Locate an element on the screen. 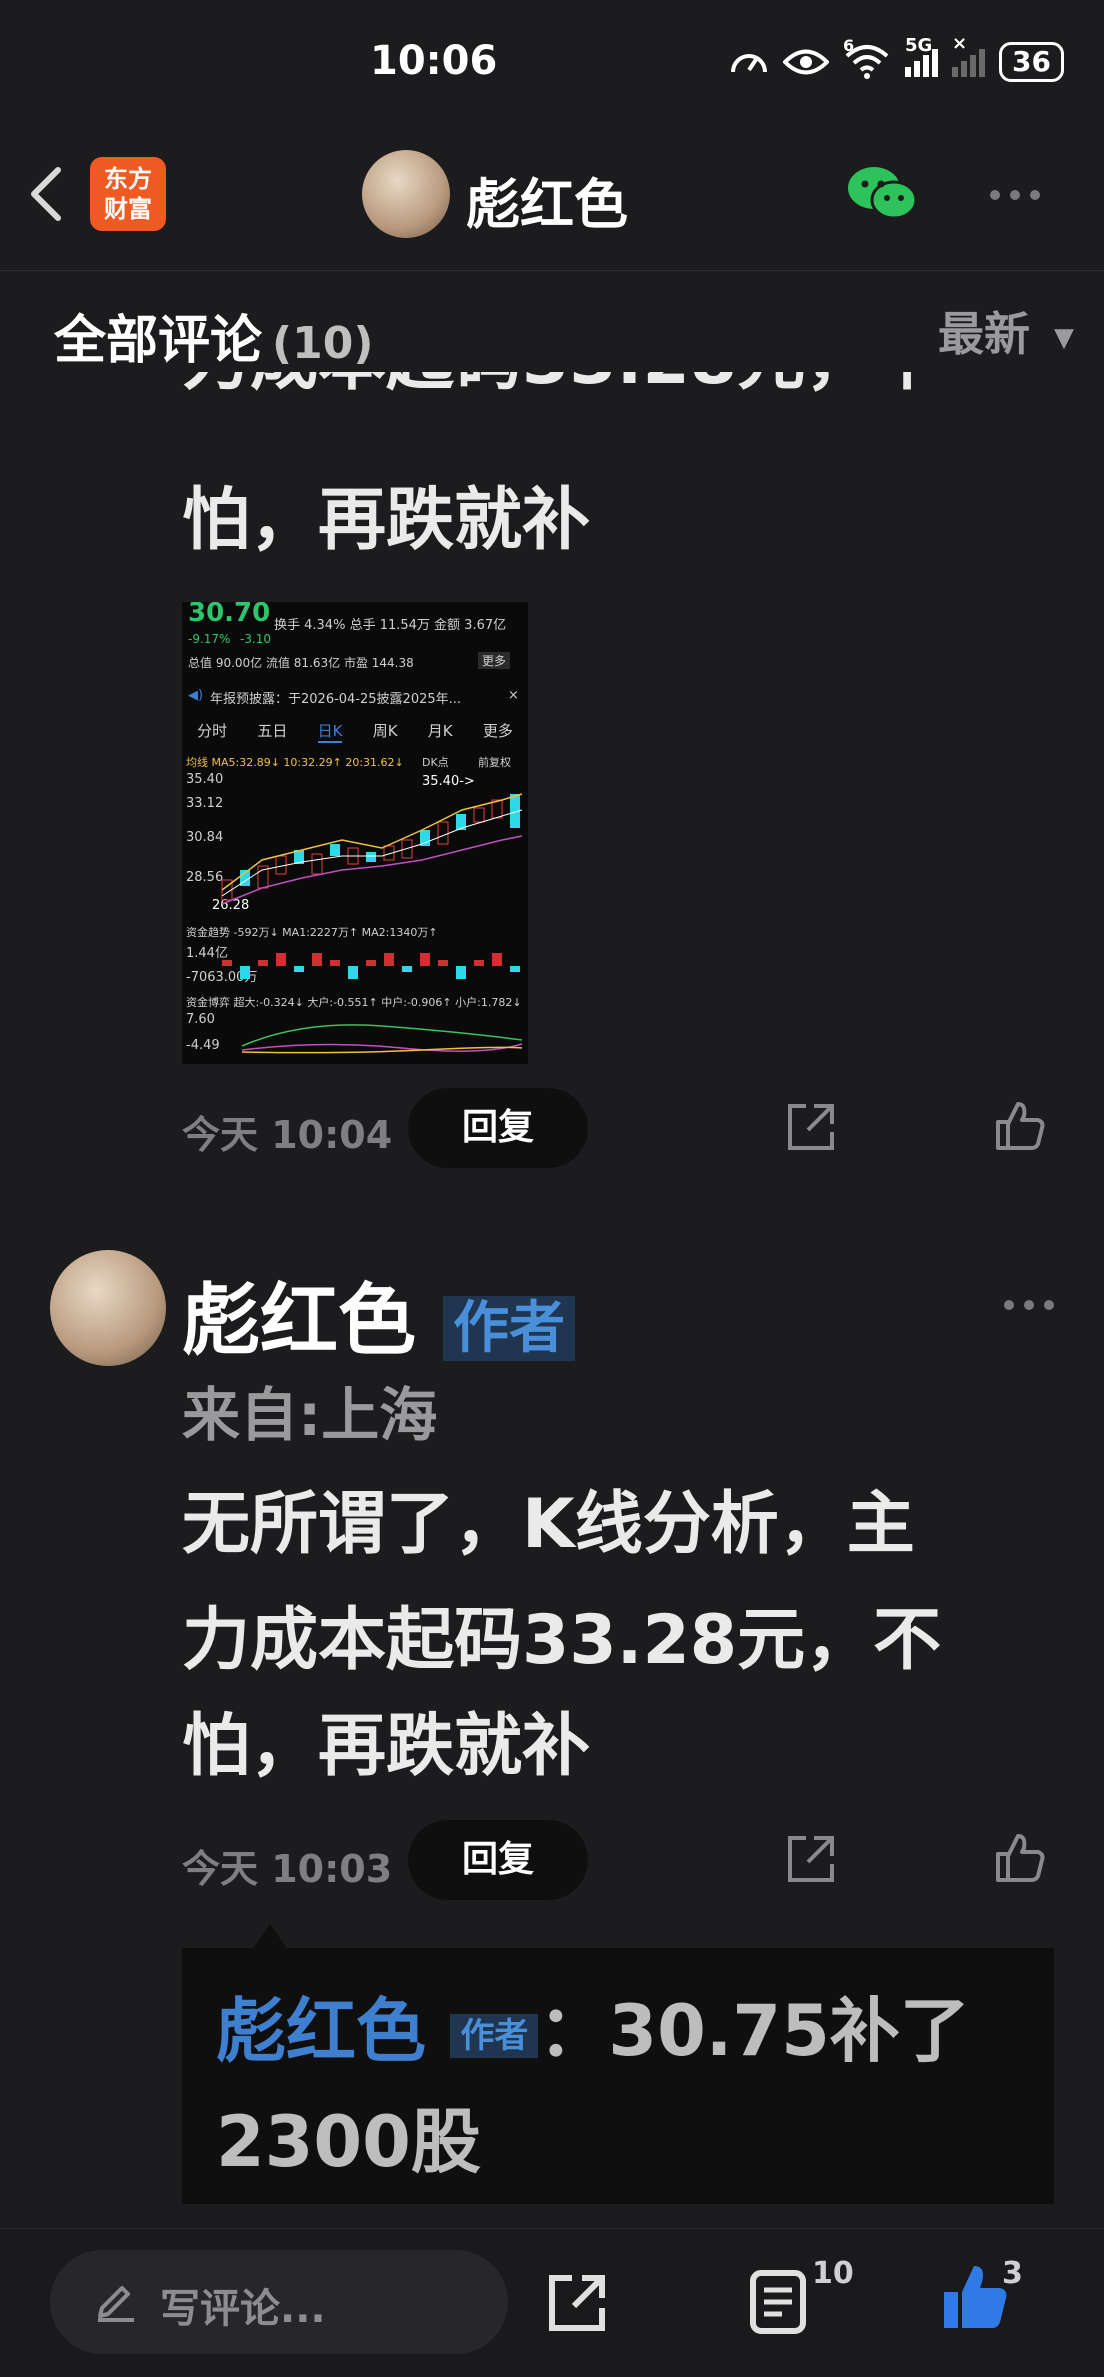  comments-list-icon is located at coordinates (778, 2302).